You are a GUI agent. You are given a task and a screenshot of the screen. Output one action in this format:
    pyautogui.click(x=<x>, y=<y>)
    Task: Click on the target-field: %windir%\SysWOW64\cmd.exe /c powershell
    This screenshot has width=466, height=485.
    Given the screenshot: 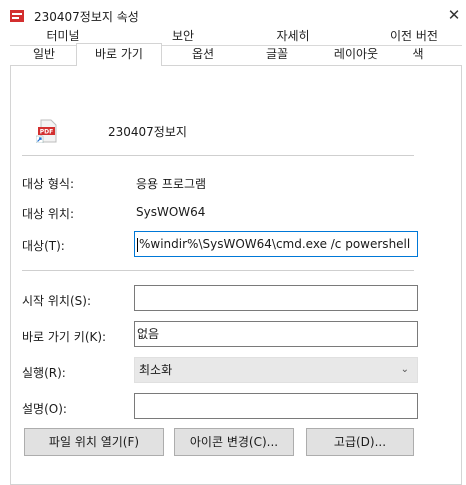 What is the action you would take?
    pyautogui.click(x=276, y=244)
    